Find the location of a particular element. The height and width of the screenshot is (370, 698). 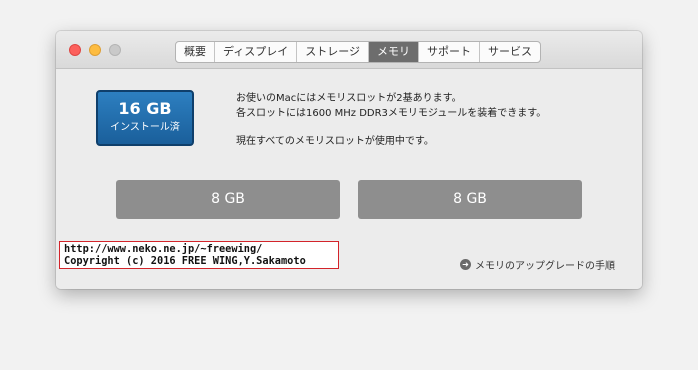

zoom-window-button is located at coordinates (115, 50).